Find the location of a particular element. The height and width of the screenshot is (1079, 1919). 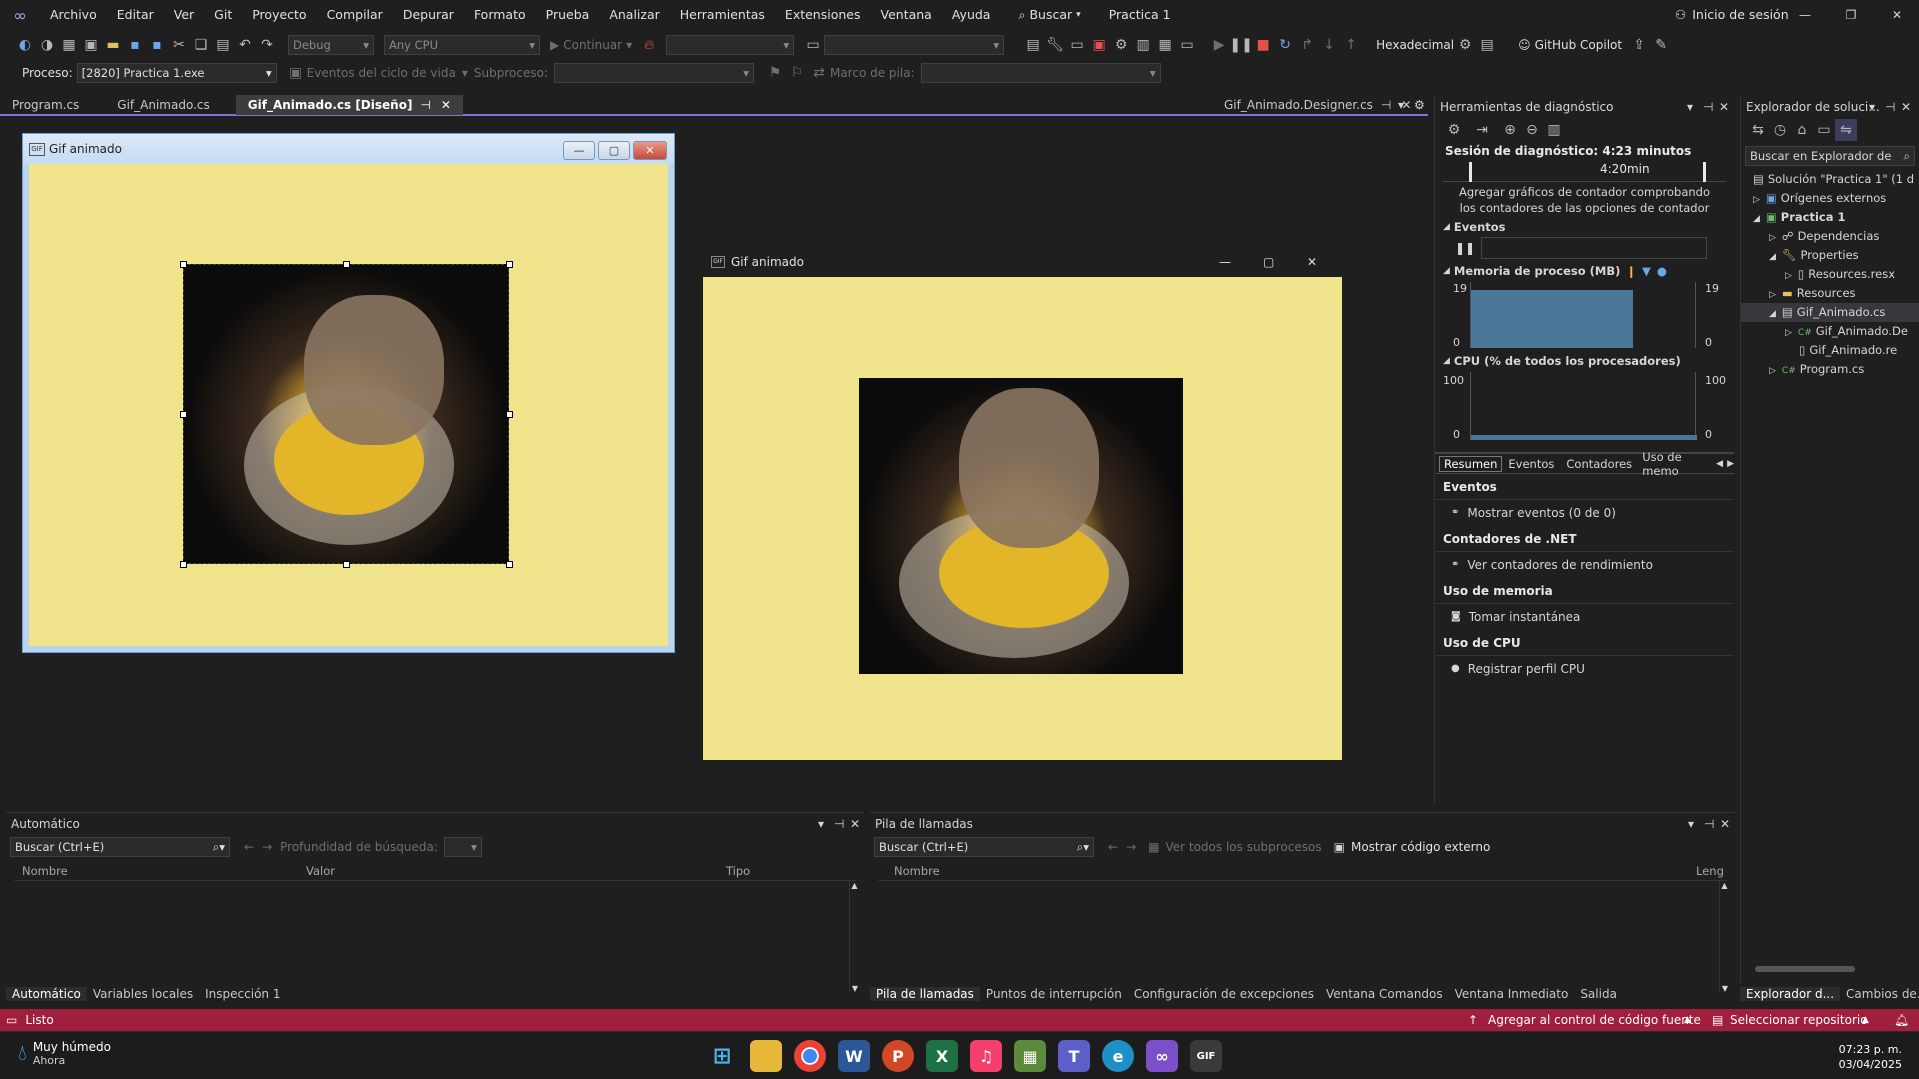

cut-icon: ✂ is located at coordinates (179, 45).